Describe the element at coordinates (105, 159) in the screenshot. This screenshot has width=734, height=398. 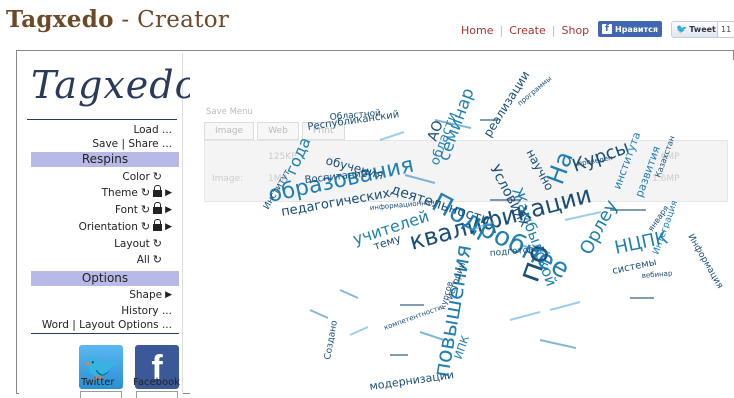
I see `respins-section-header: Respins` at that location.